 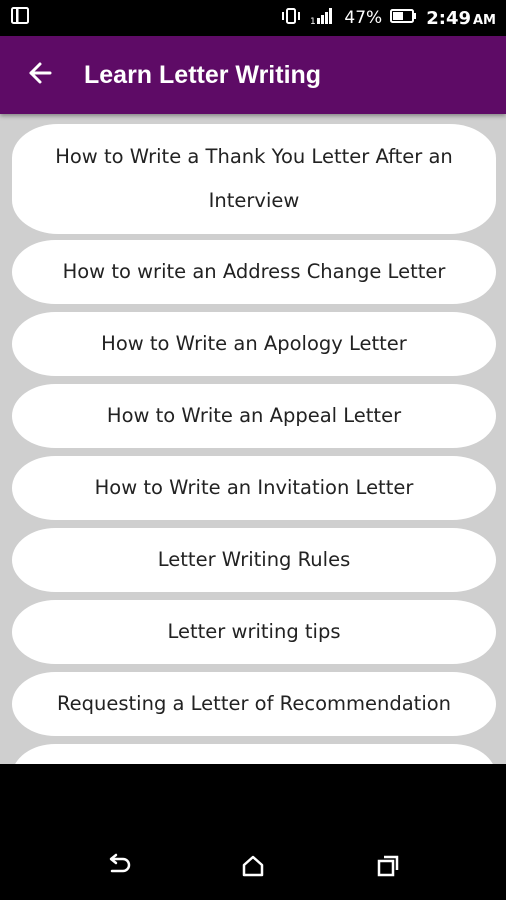 I want to click on list-item-label: Requesting a Letter of Recommendation, so click(x=254, y=703).